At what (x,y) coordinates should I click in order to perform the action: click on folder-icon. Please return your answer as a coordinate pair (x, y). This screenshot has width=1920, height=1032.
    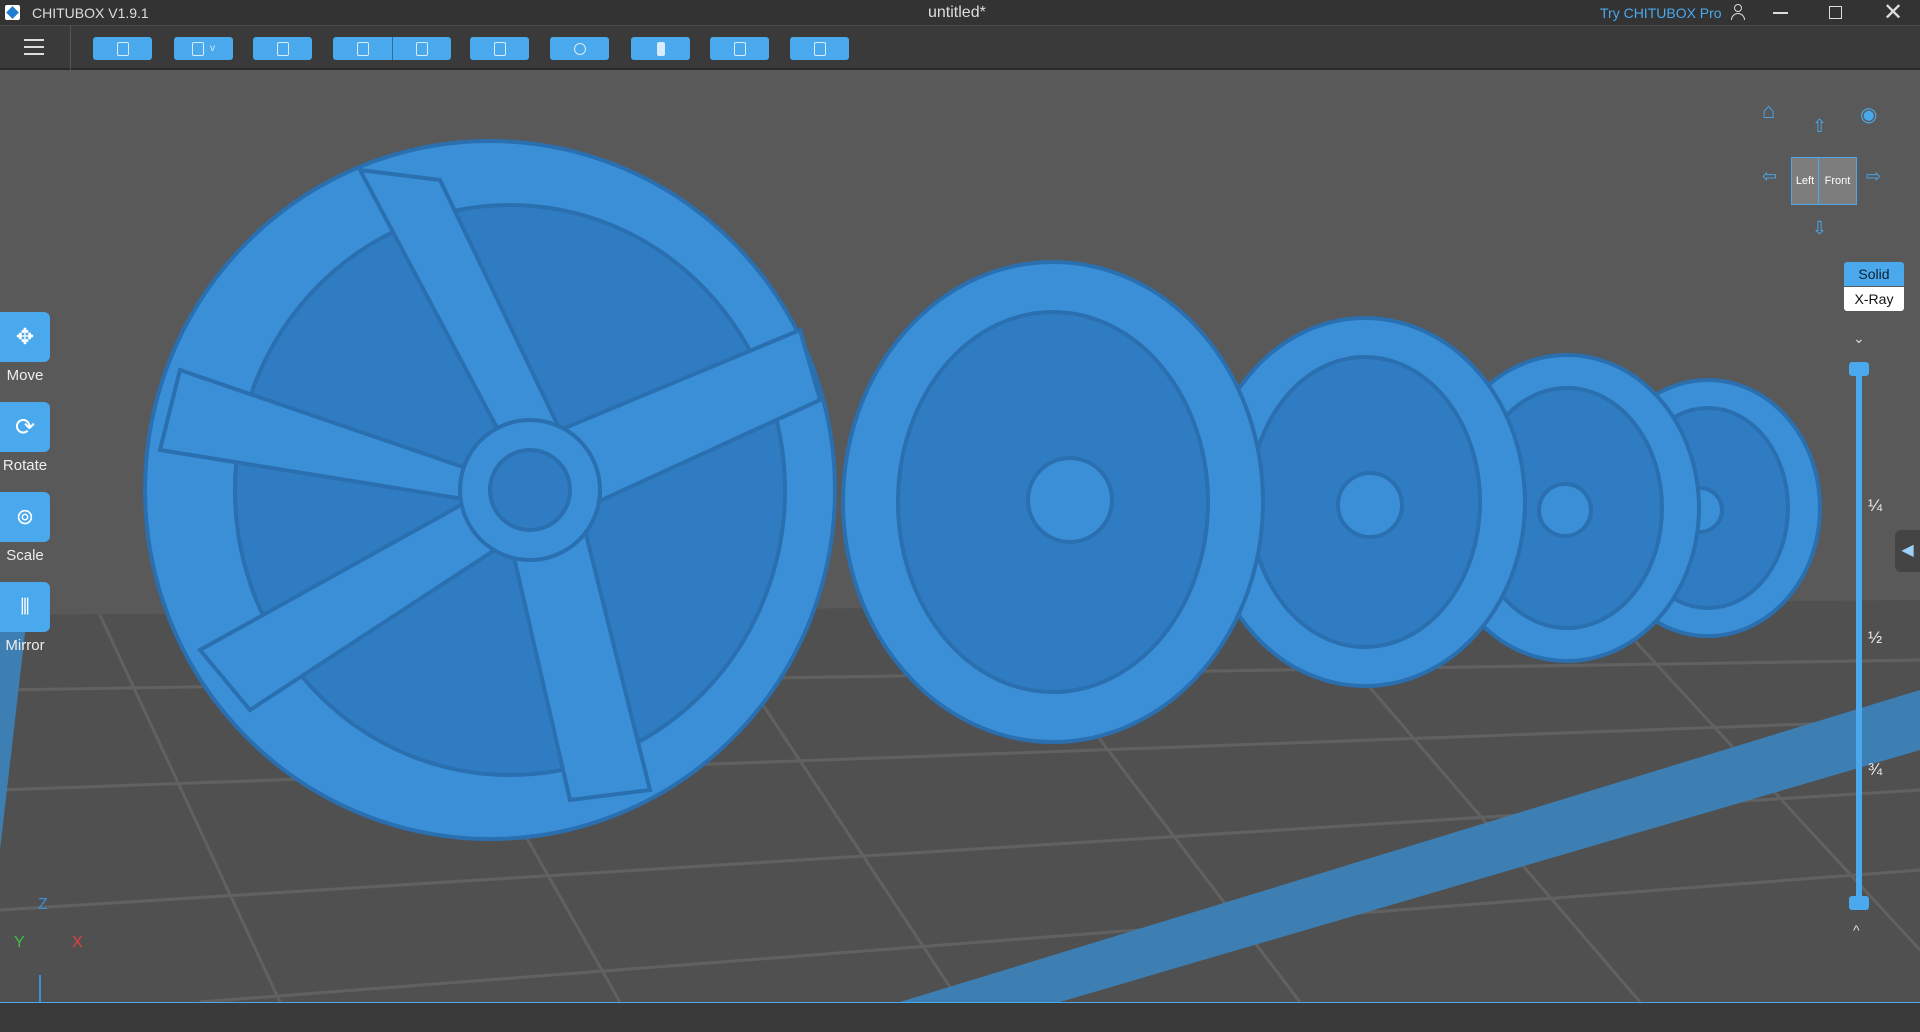
    Looking at the image, I should click on (122, 48).